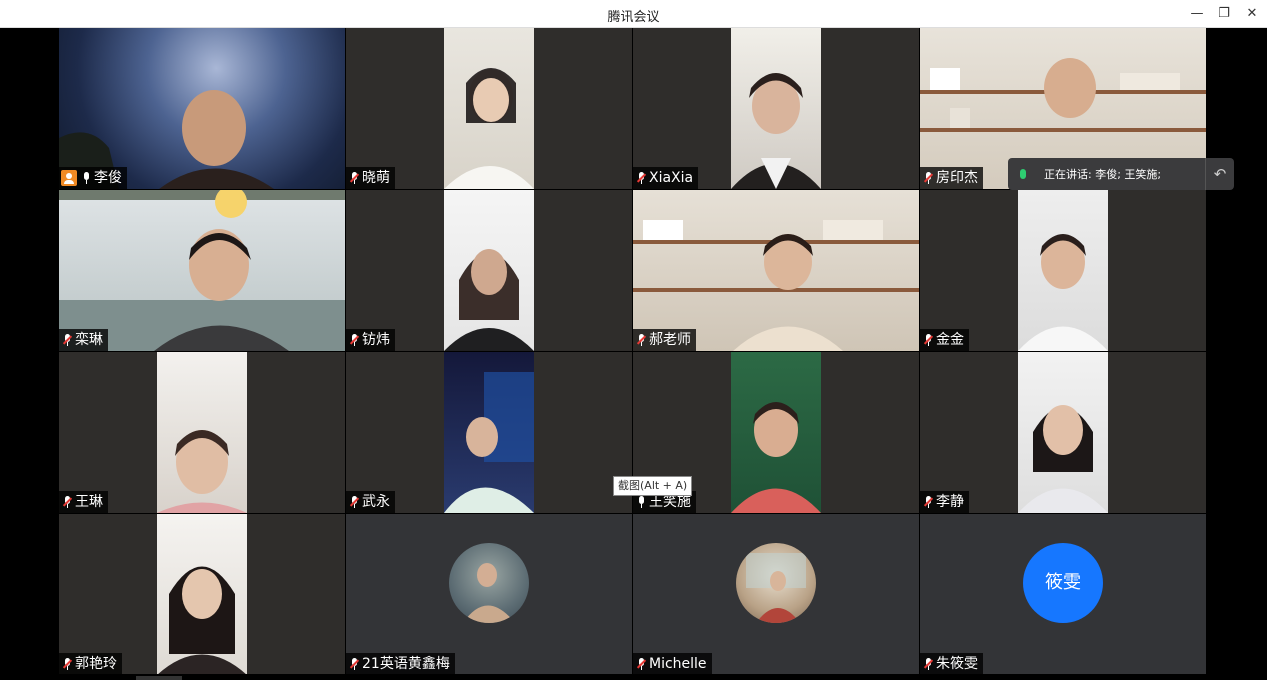  I want to click on window-title: 腾讯会议, so click(633, 17).